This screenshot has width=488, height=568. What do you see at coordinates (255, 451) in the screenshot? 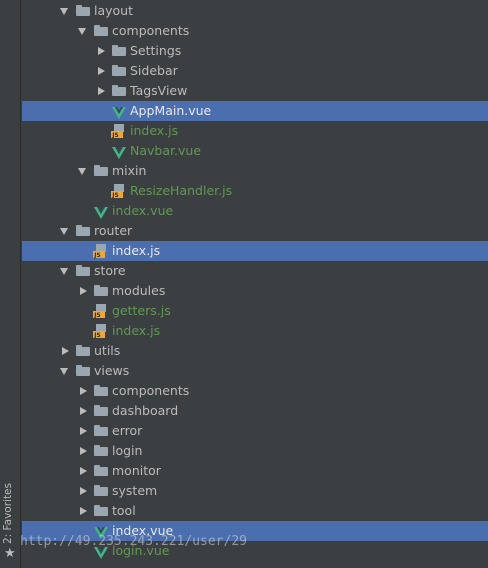
I see `tree-row-login: login` at bounding box center [255, 451].